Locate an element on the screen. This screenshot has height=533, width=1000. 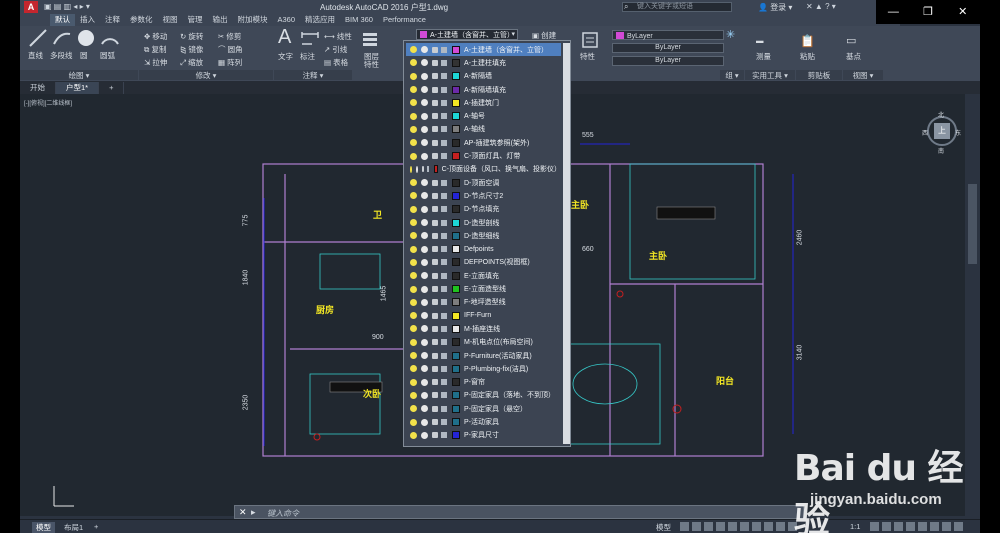
command-input: 键入命令 is located at coordinates (283, 513).